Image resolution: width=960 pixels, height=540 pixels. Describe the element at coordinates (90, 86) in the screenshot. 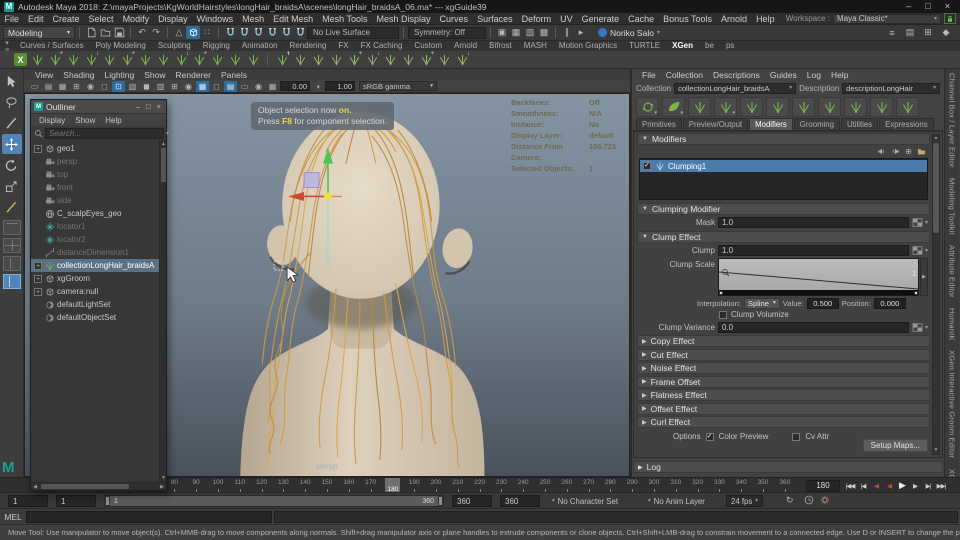

I see `viewport-display-icon: ◉` at that location.